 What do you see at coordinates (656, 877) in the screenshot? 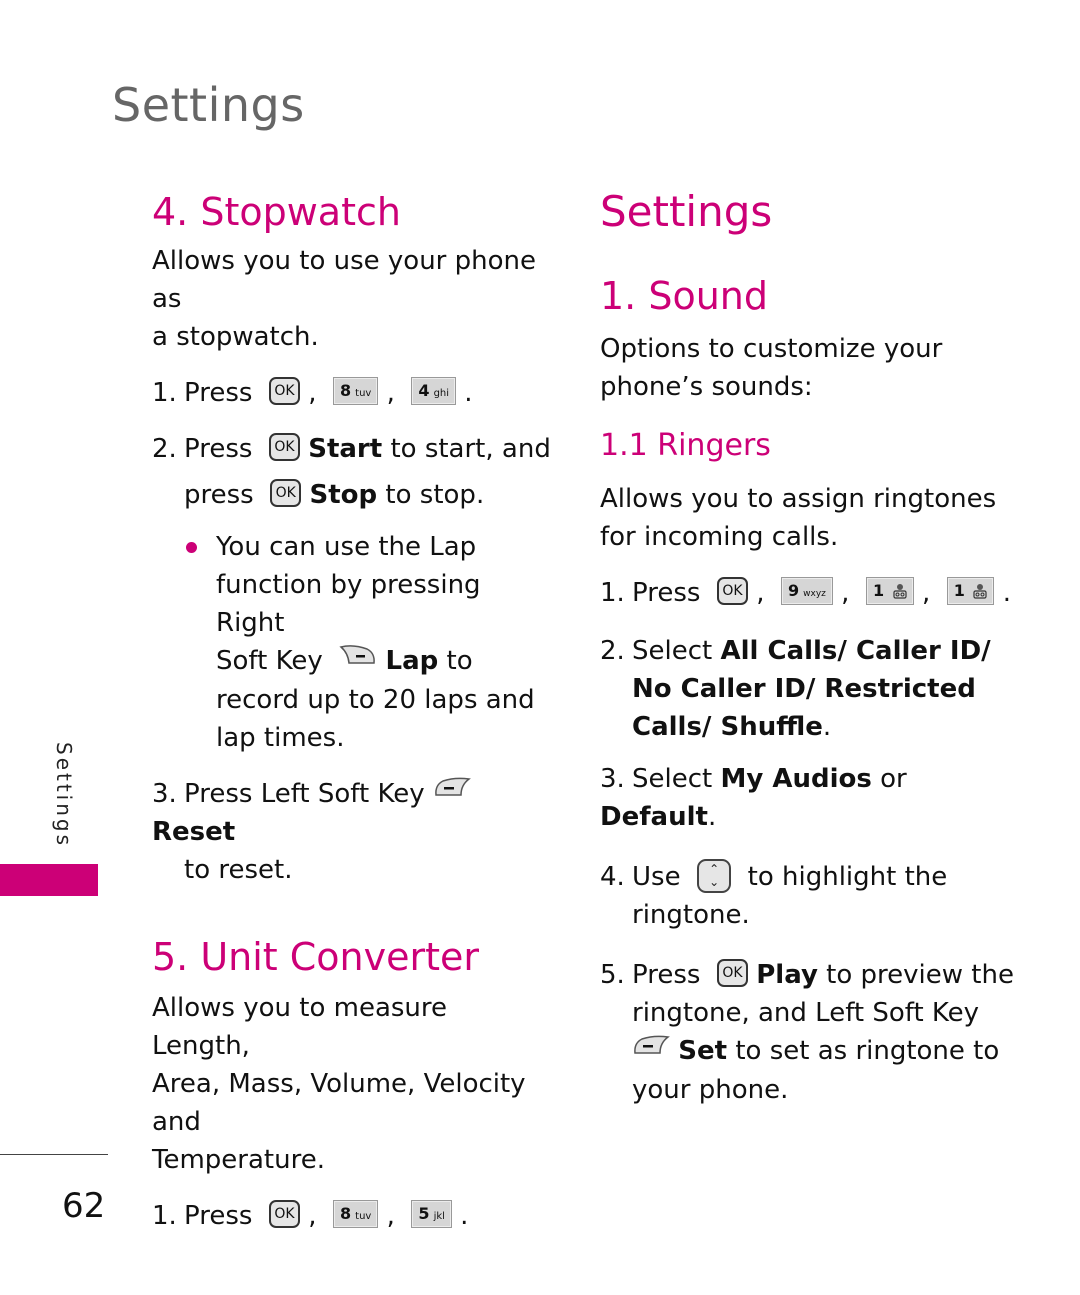
I see `step-text: Use` at bounding box center [656, 877].